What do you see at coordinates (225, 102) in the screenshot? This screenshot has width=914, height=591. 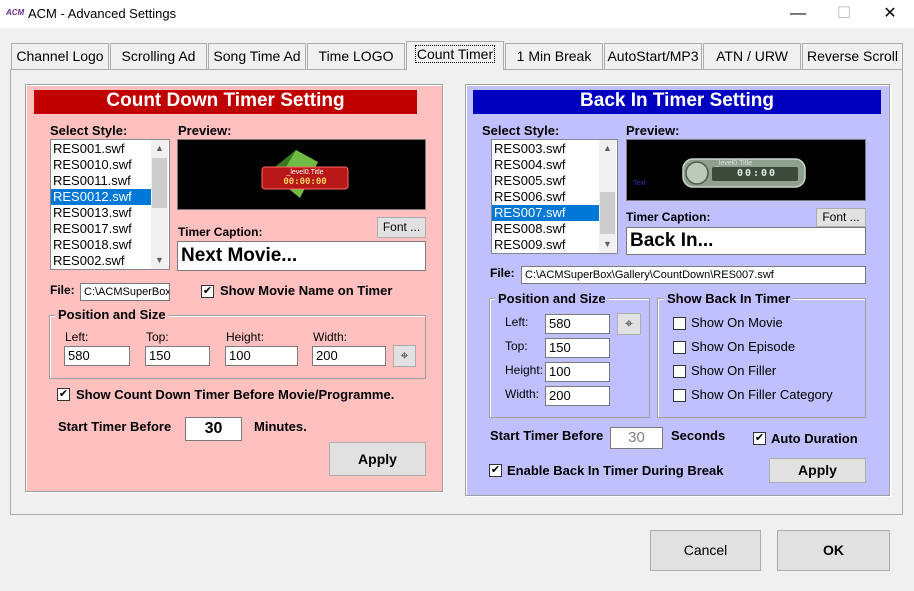 I see `countdown-title: Count Down Timer Setting` at bounding box center [225, 102].